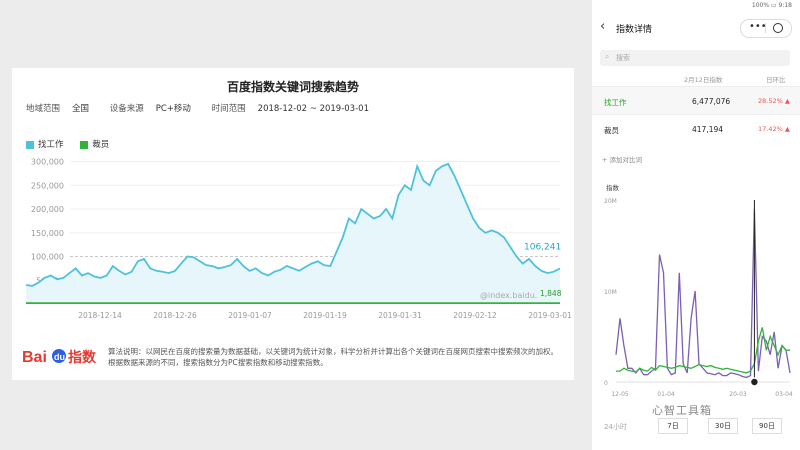  Describe the element at coordinates (508, 295) in the screenshot. I see `index-watermark: @index.baidu.` at that location.